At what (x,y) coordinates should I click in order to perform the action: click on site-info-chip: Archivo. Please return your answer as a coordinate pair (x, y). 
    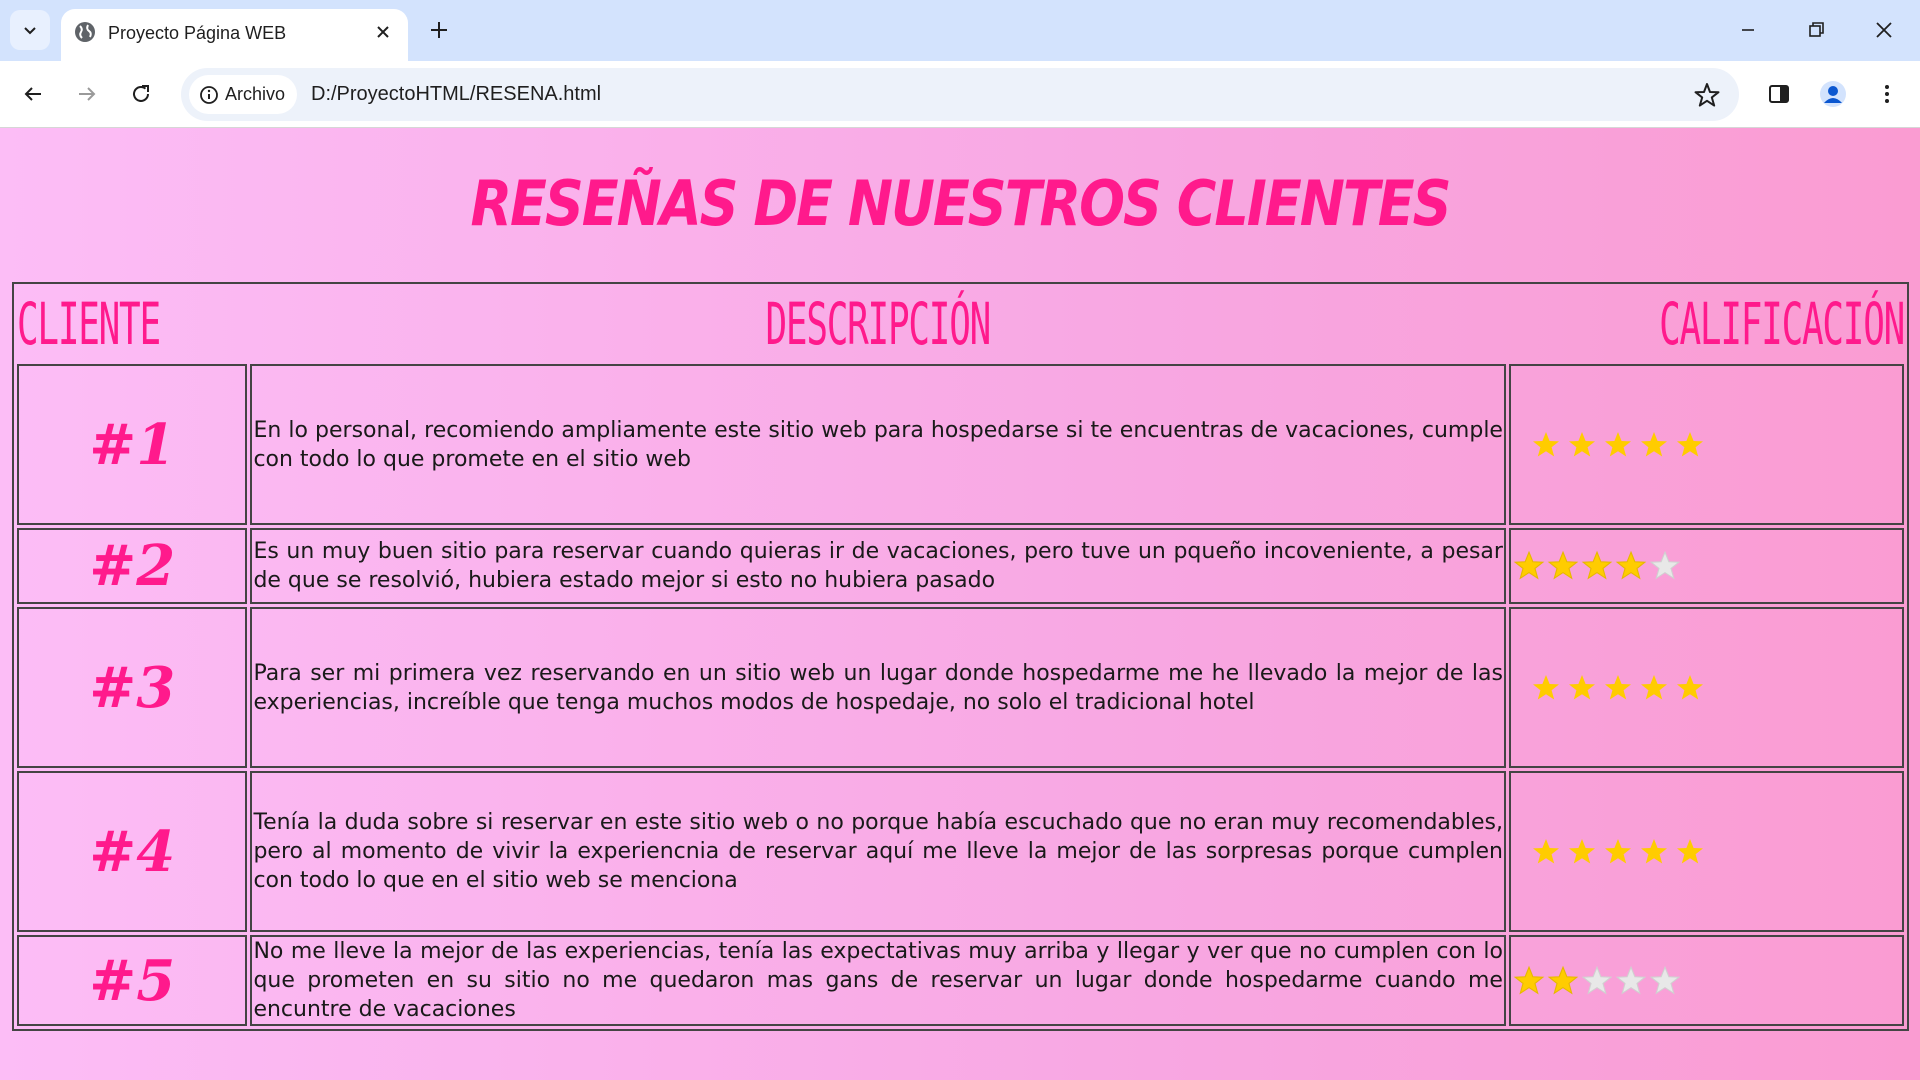
    Looking at the image, I should click on (243, 94).